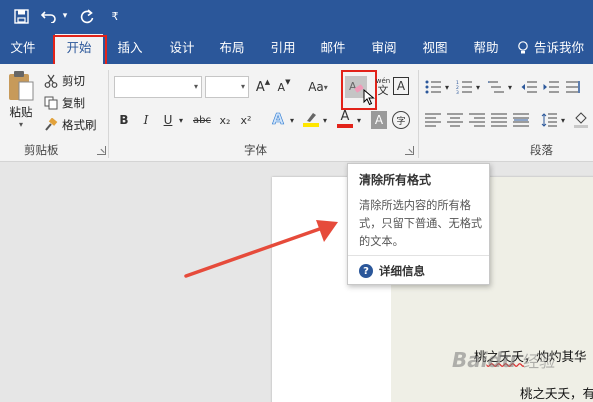 This screenshot has width=593, height=402. Describe the element at coordinates (255, 150) in the screenshot. I see `font-group-label: 字体` at that location.